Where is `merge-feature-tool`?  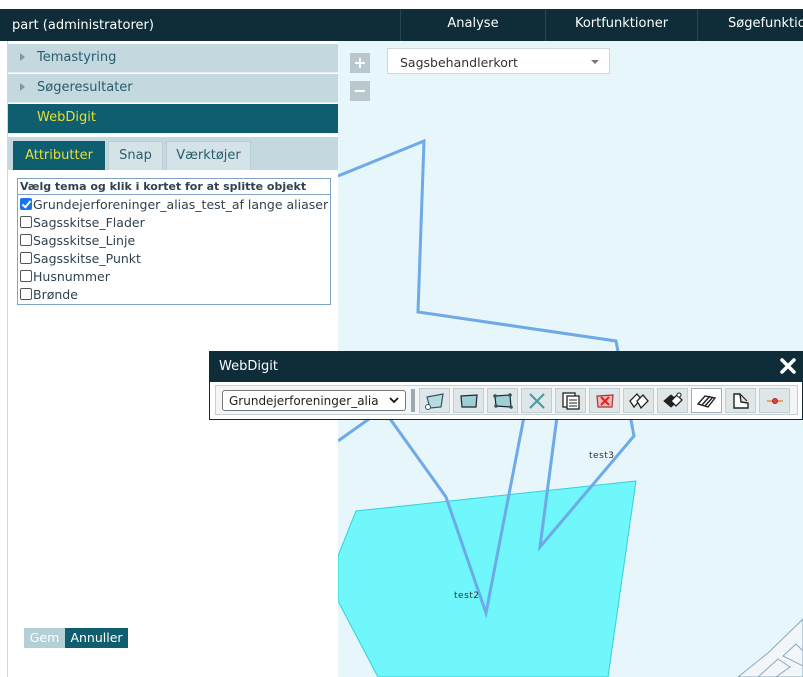
merge-feature-tool is located at coordinates (672, 400).